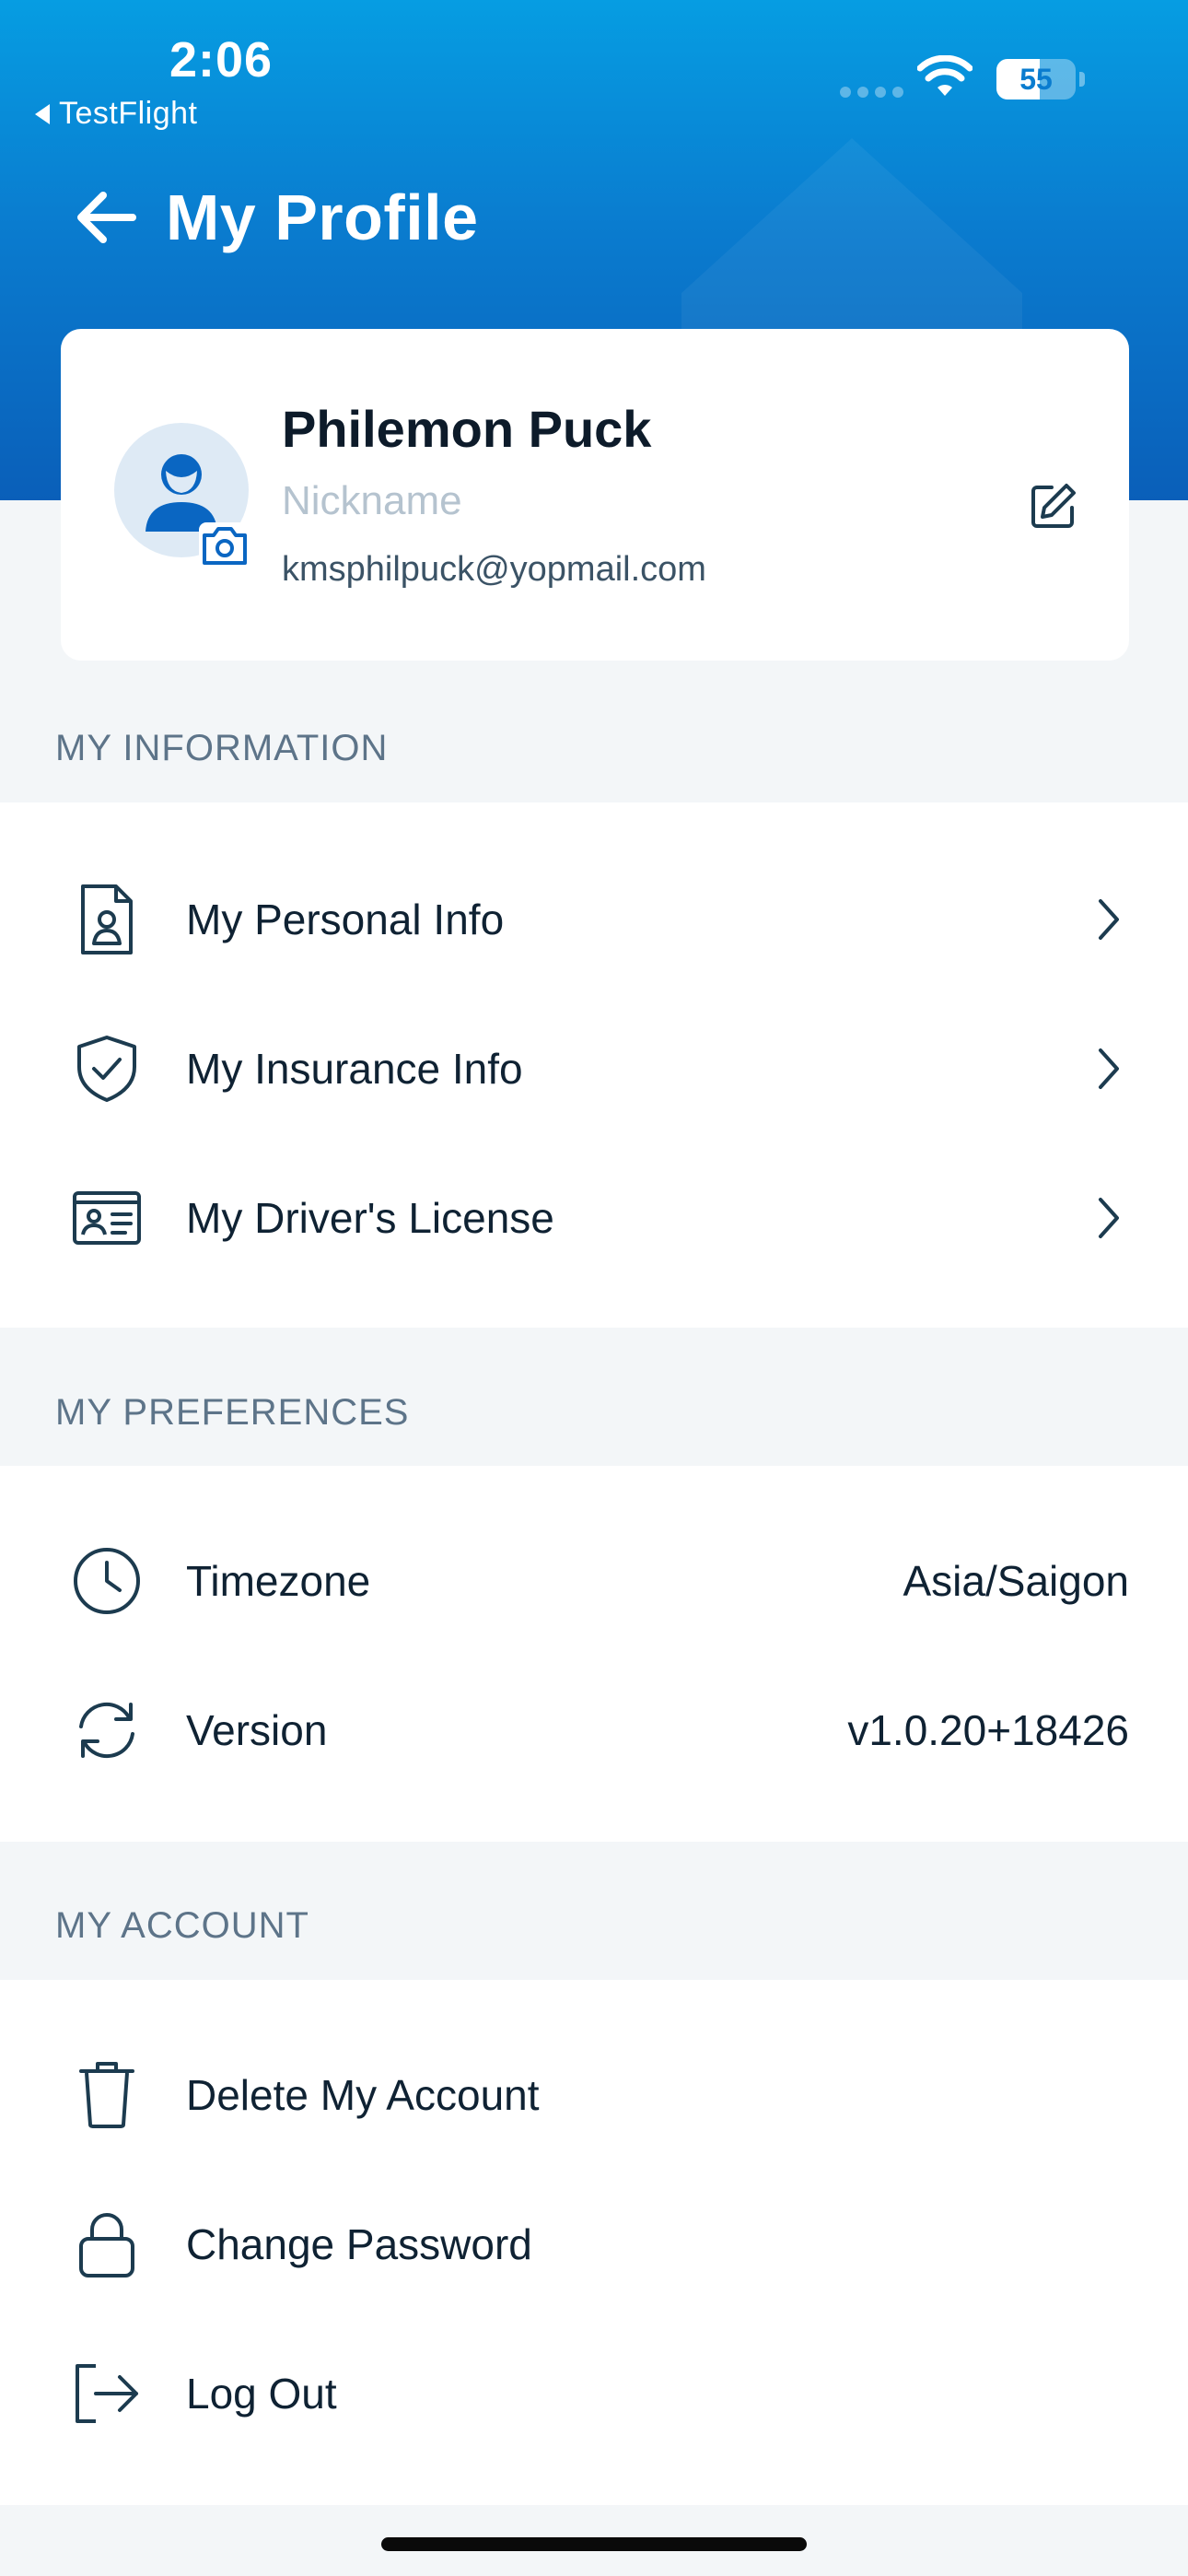 The image size is (1188, 2576). Describe the element at coordinates (494, 569) in the screenshot. I see `profile-email: kmsphilpuck@yopmail.com` at that location.